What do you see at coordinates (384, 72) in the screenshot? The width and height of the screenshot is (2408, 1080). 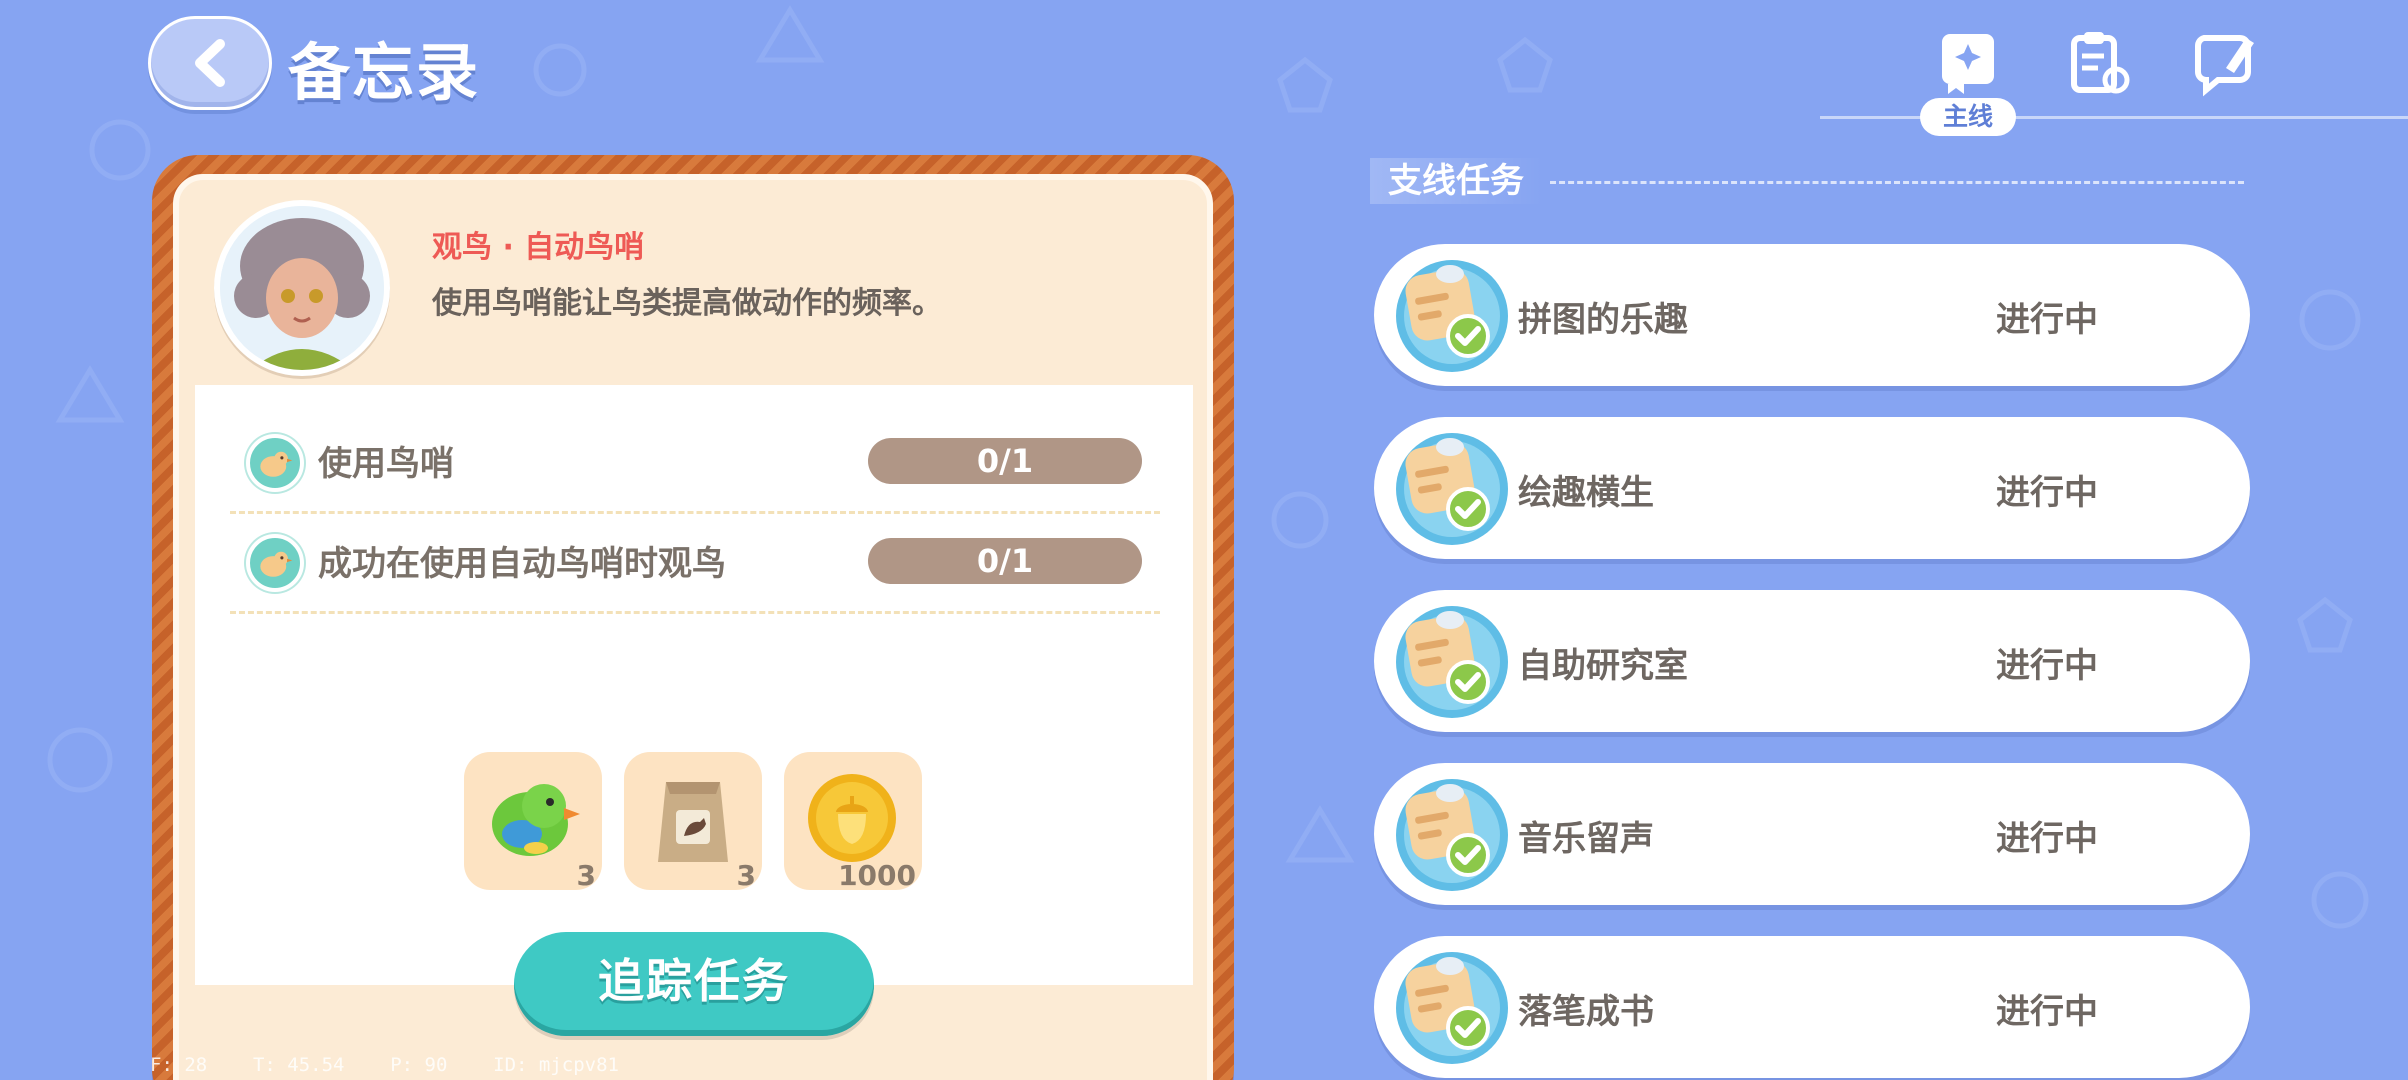 I see `page-title: 备忘录` at bounding box center [384, 72].